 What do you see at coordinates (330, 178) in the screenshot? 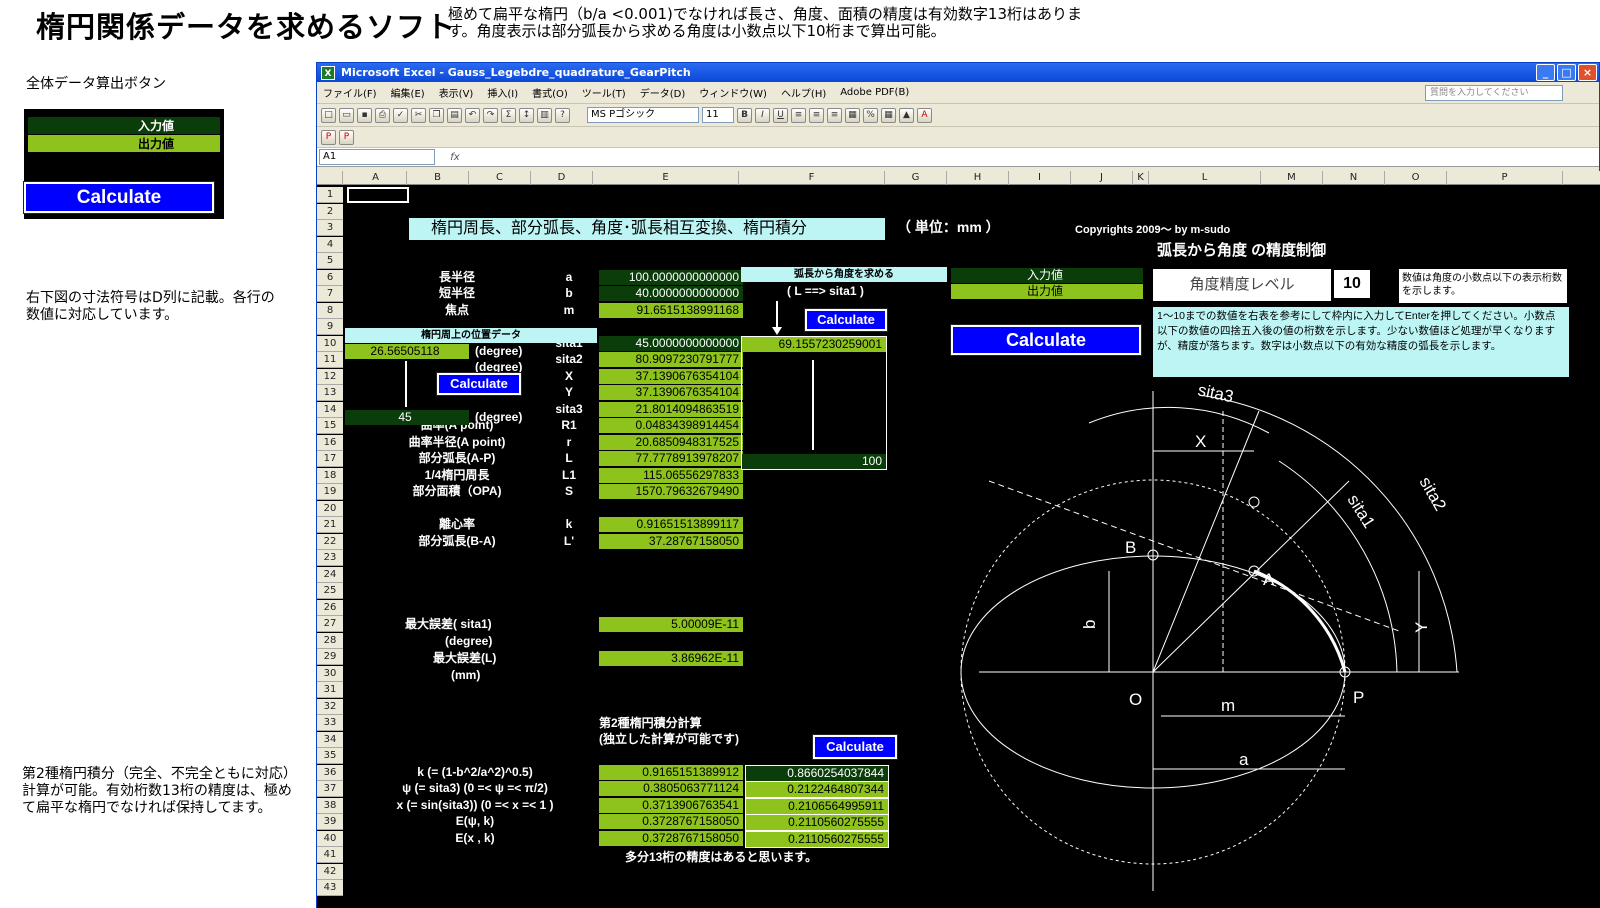
I see `corner-cell` at bounding box center [330, 178].